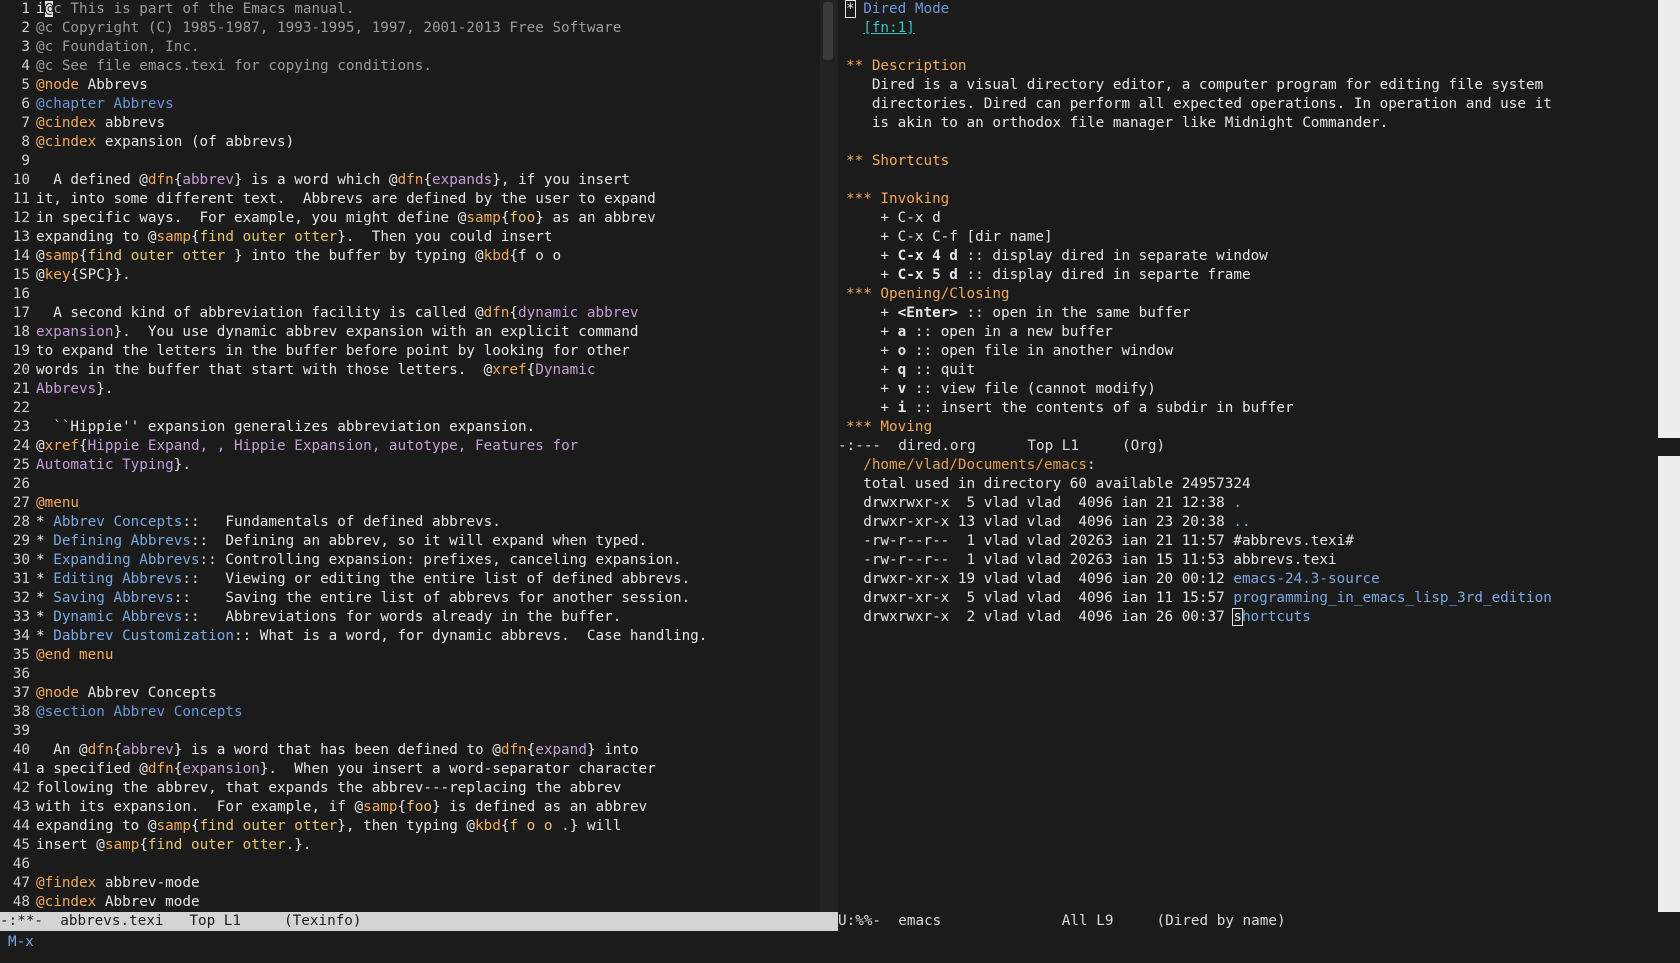  Describe the element at coordinates (410, 85) in the screenshot. I see `code-line: 5 @node Abbrevs` at that location.